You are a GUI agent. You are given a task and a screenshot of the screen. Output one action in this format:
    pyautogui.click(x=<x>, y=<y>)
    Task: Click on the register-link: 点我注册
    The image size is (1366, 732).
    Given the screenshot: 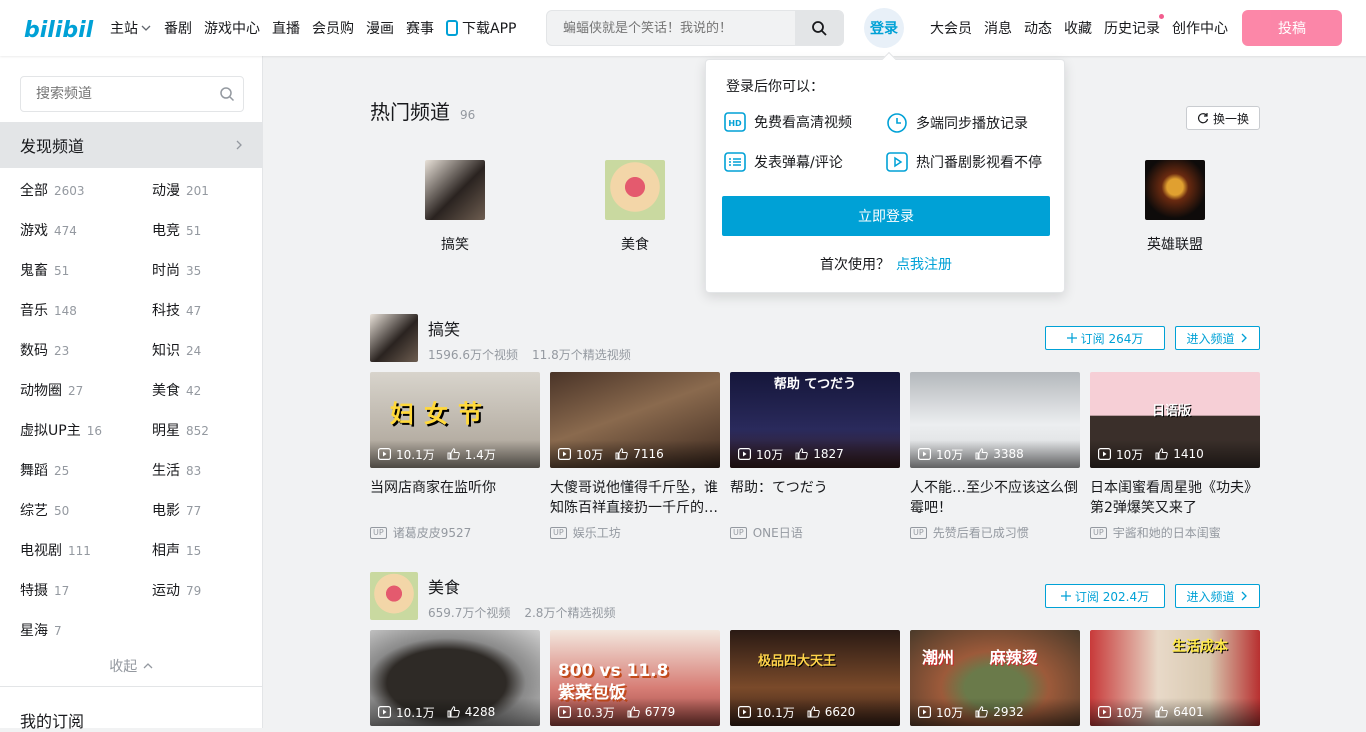 What is the action you would take?
    pyautogui.click(x=924, y=265)
    